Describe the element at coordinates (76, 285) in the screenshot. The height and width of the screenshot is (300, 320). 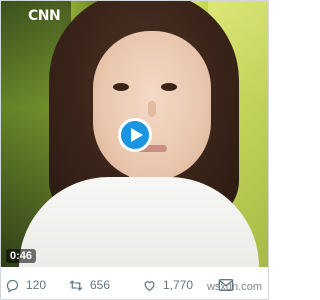
I see `retweet-icon` at that location.